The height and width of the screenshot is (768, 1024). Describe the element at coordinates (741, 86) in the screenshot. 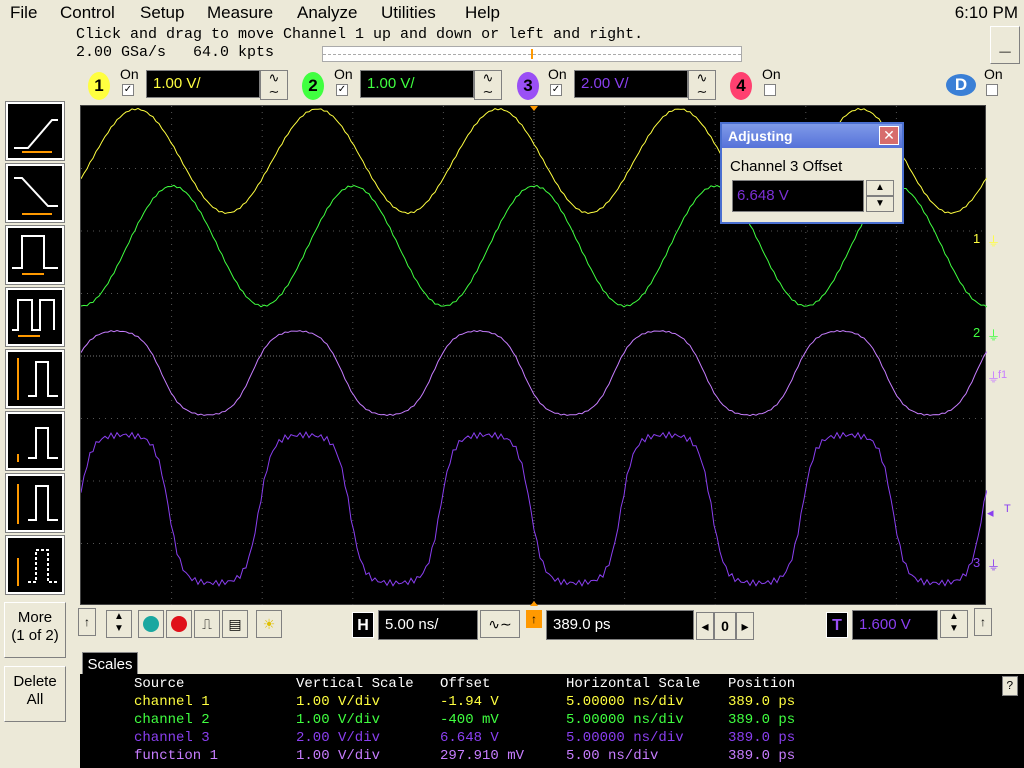

I see `channel-4-badge: 4` at that location.